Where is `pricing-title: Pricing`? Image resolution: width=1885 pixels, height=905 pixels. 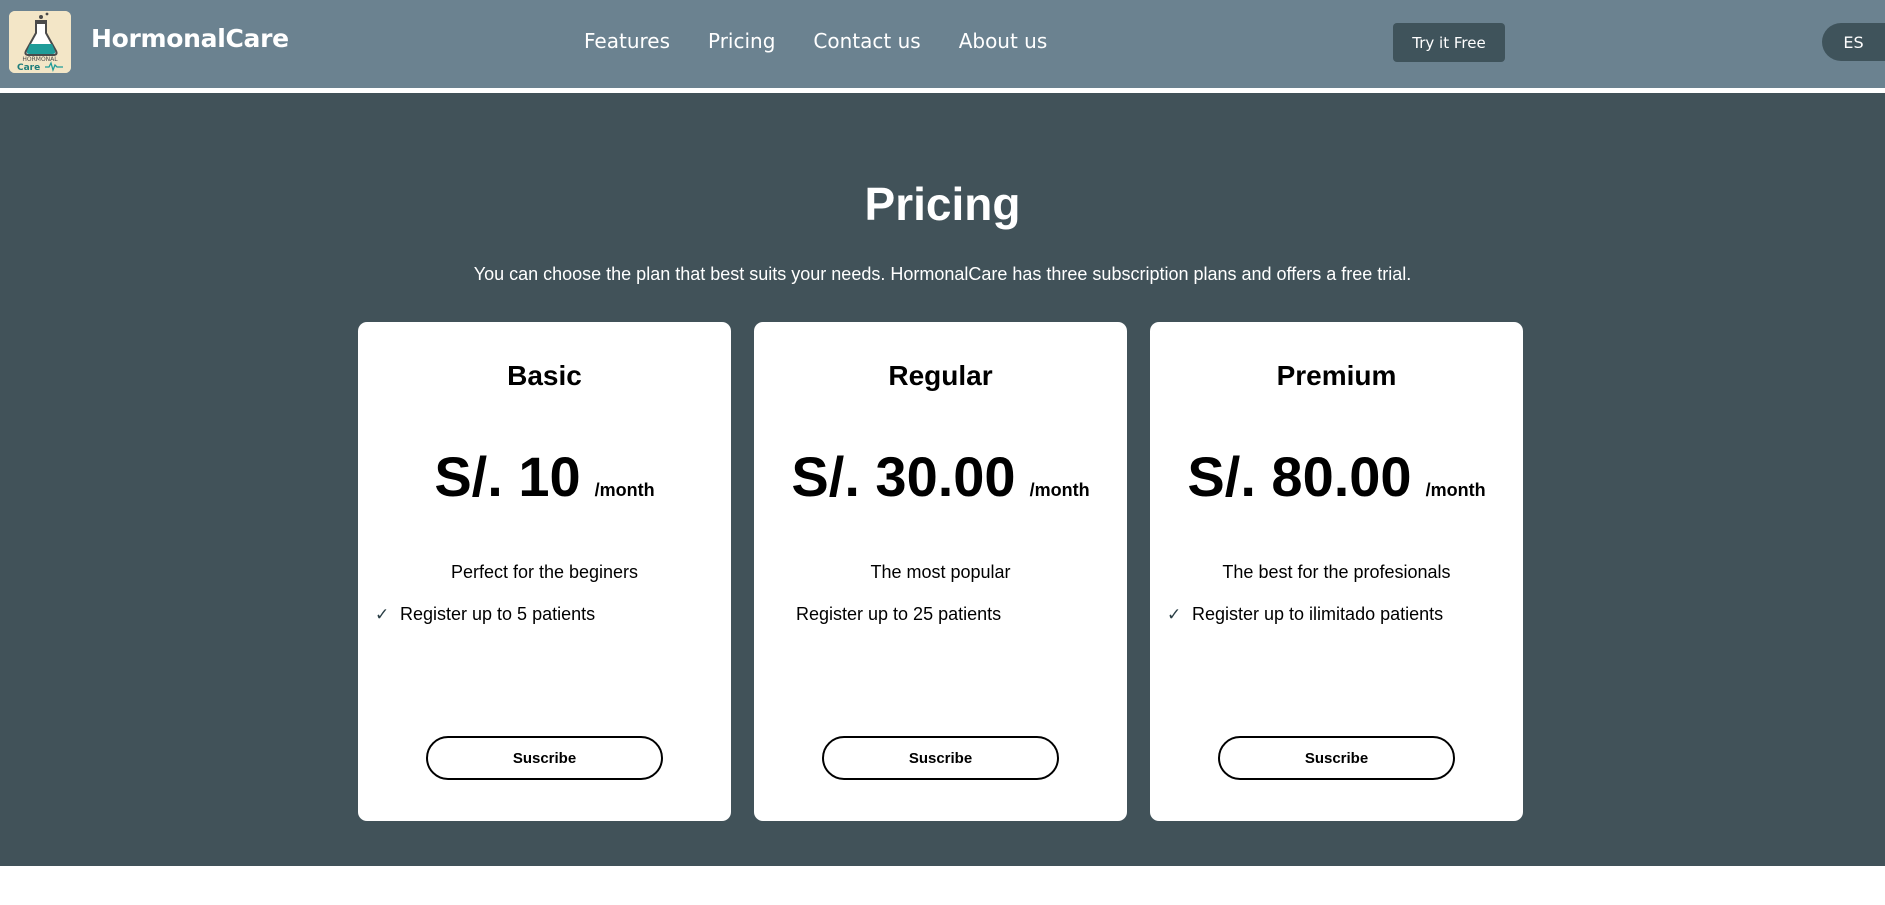
pricing-title: Pricing is located at coordinates (942, 204).